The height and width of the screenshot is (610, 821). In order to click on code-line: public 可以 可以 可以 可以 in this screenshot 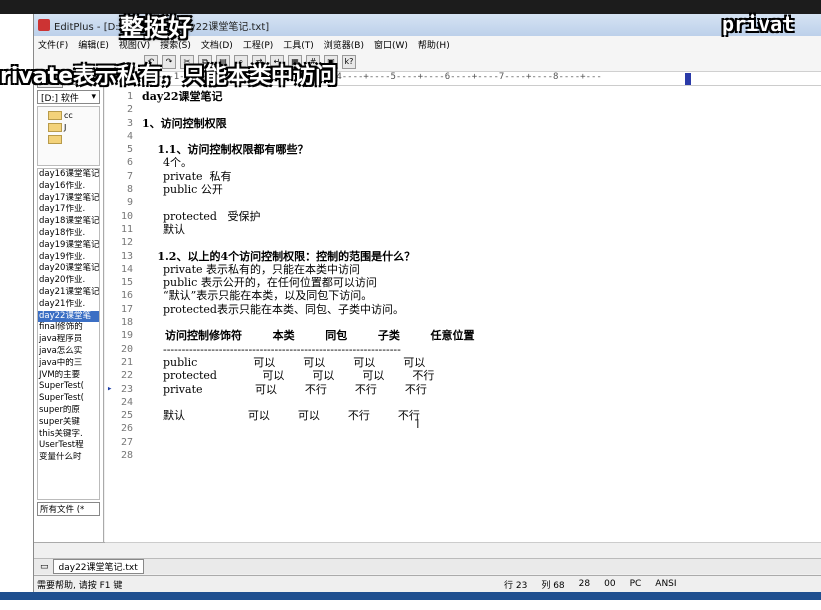, I will do `click(481, 362)`.